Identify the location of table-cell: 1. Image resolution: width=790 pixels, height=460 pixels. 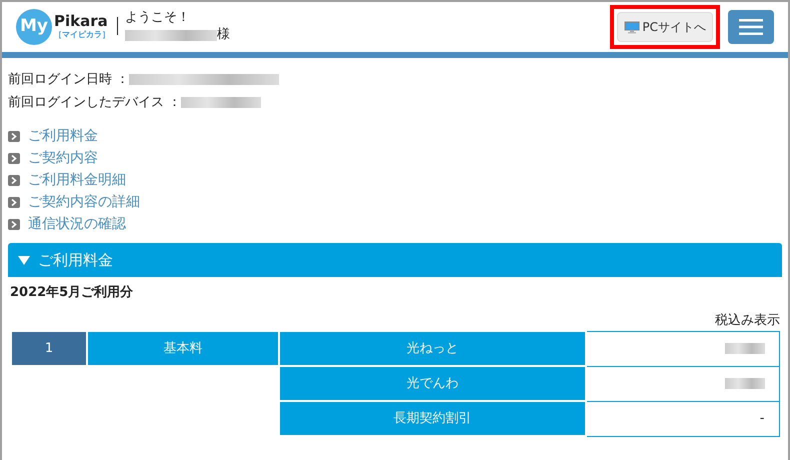
(49, 348).